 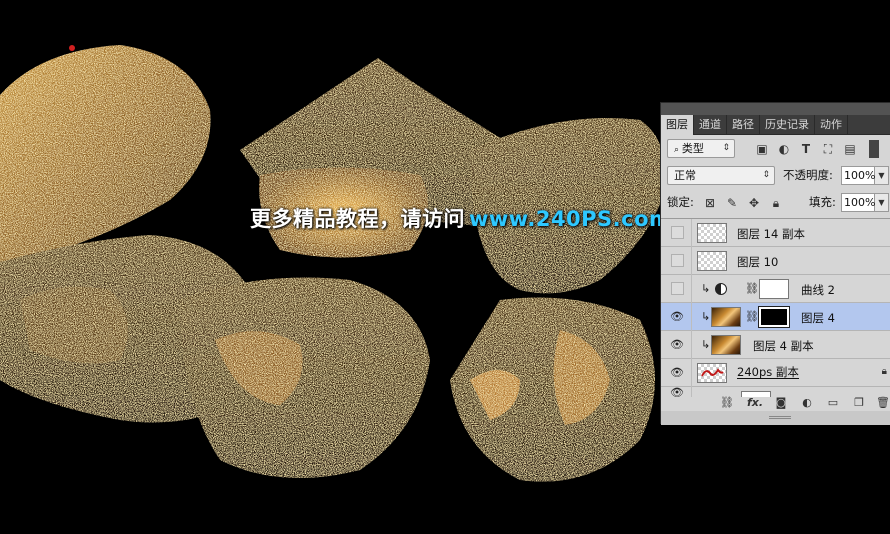 I want to click on mask-icon: ◙, so click(x=781, y=403).